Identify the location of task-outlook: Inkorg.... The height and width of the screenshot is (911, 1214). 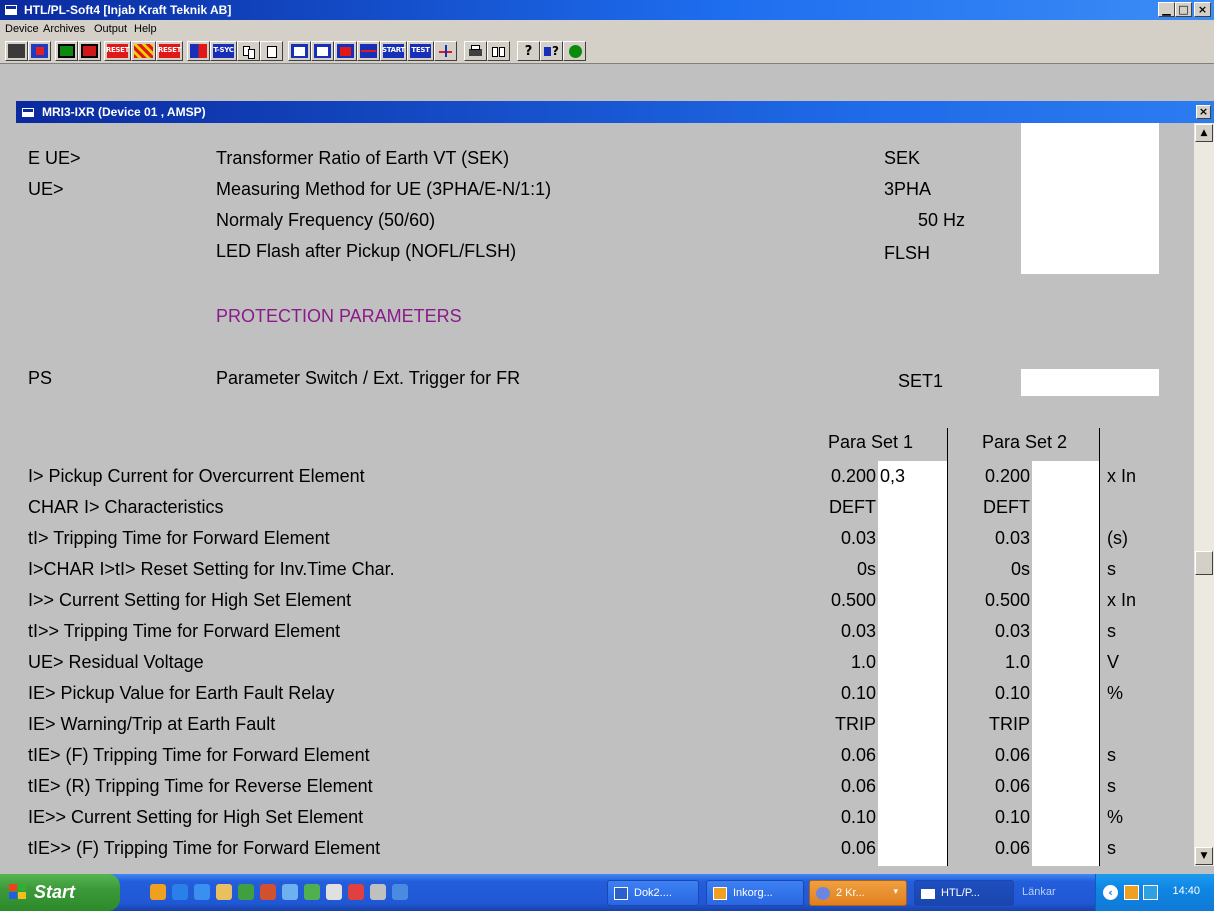
(755, 893).